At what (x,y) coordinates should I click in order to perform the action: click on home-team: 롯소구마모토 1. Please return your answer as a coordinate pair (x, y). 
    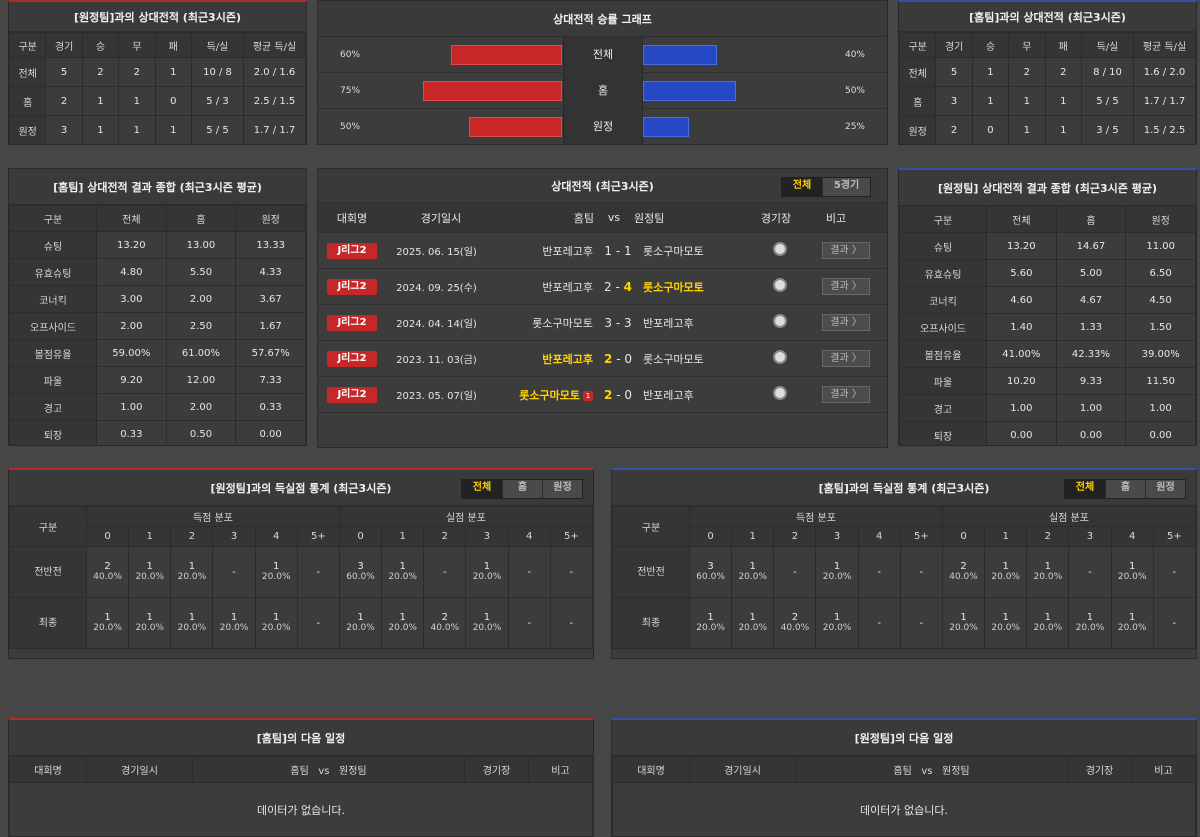
    Looking at the image, I should click on (544, 395).